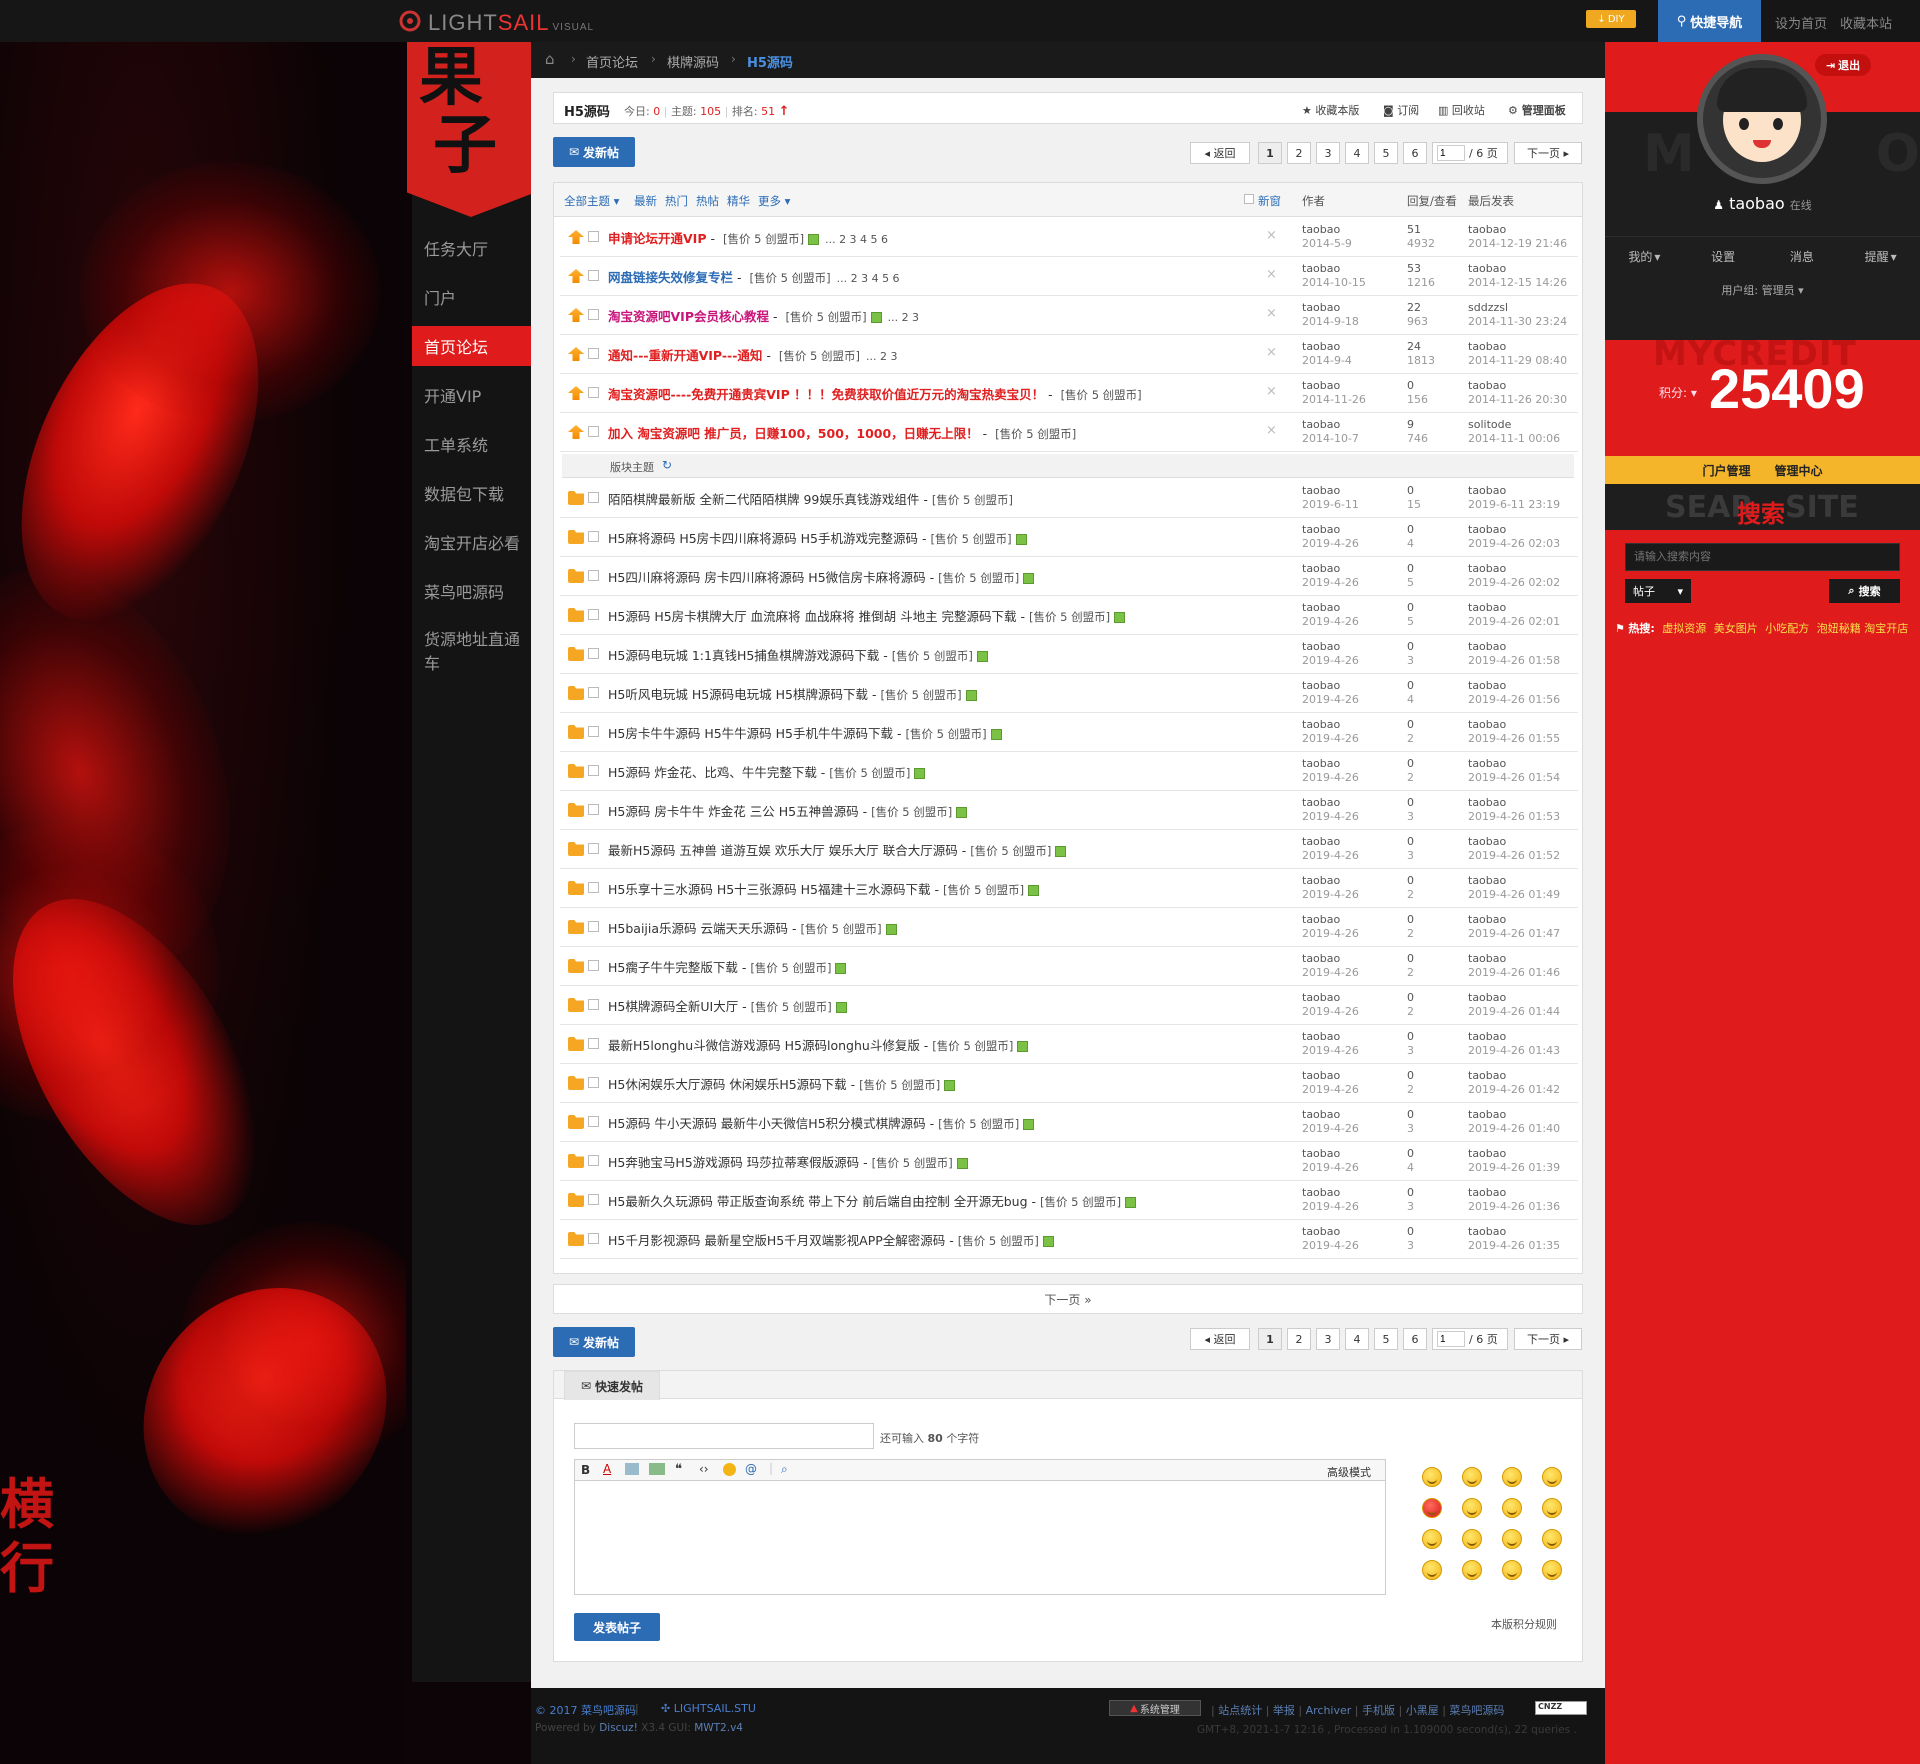 The width and height of the screenshot is (1920, 1764). Describe the element at coordinates (1514, 1051) in the screenshot. I see `last-post-time: 2019-4-26 01:43` at that location.